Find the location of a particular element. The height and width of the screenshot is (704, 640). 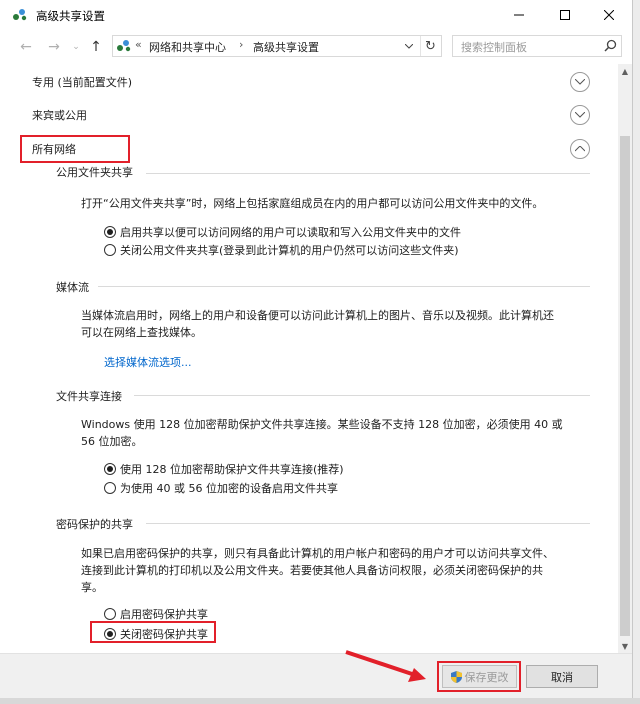

back-arrow-icon: ← is located at coordinates (26, 47).